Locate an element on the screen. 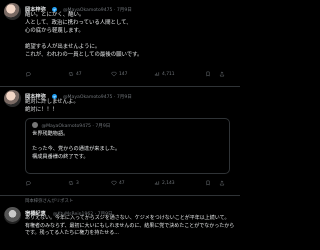  tweet-text: 絶対に許しませんよ。 絶対に！！！ is located at coordinates (52, 106).